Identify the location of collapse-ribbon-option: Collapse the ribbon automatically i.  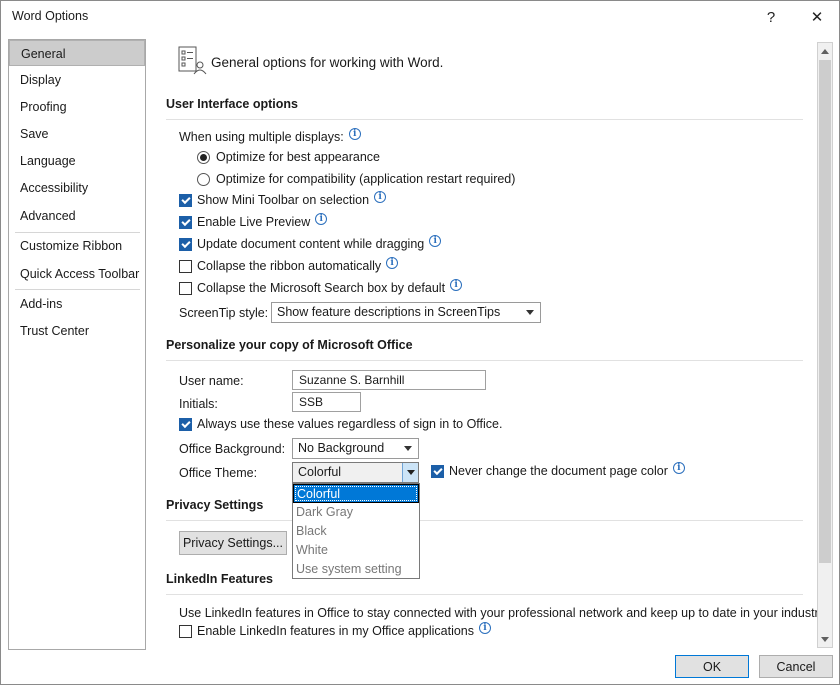
(289, 265).